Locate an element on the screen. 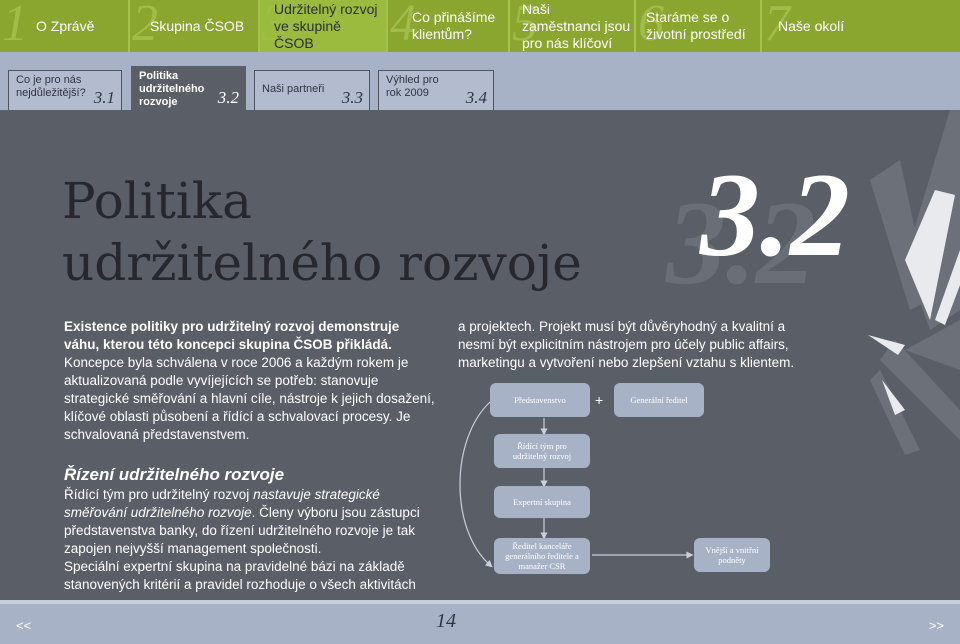 The image size is (960, 644). page-title-line1: Politika is located at coordinates (157, 201).